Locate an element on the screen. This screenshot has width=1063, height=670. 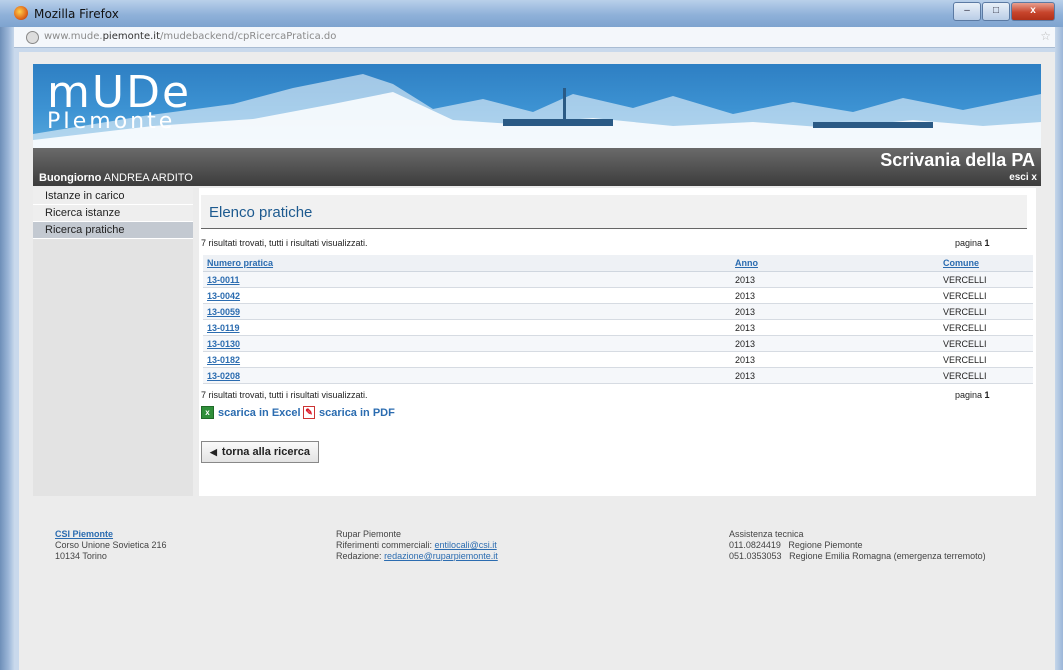
cell-numero: 13-0119 is located at coordinates (467, 327).